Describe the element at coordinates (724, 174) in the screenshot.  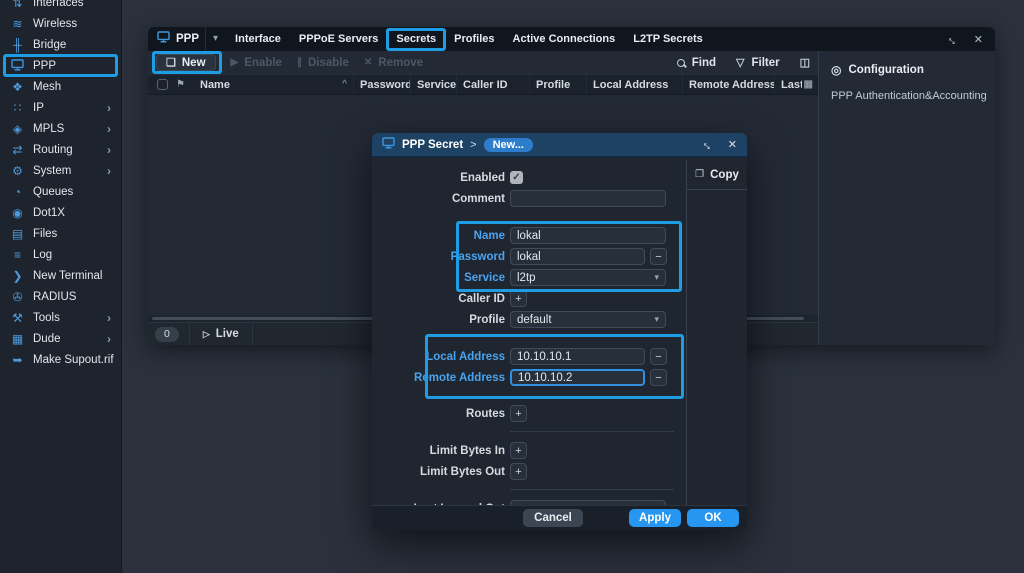
I see `copy-label: Copy` at that location.